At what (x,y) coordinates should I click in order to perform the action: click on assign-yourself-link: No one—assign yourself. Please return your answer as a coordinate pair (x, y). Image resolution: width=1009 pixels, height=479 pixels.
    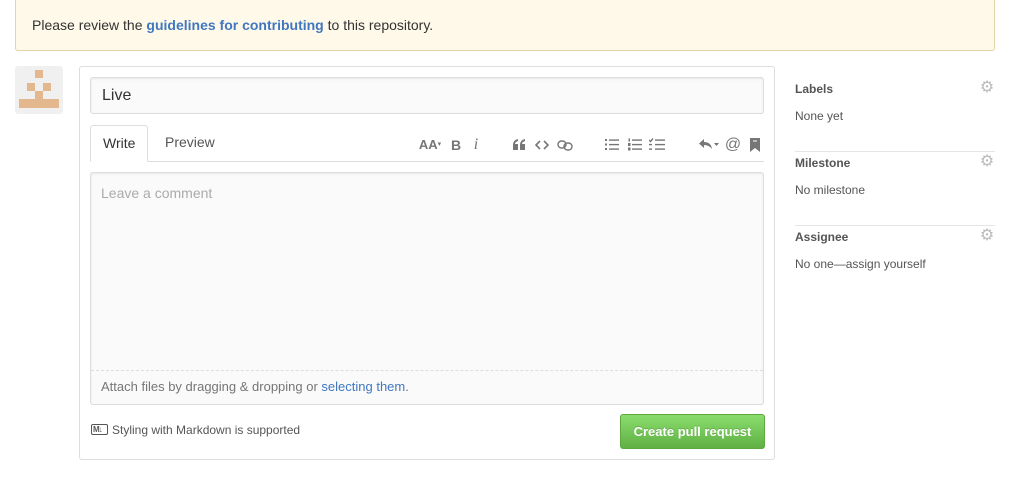
    Looking at the image, I should click on (860, 264).